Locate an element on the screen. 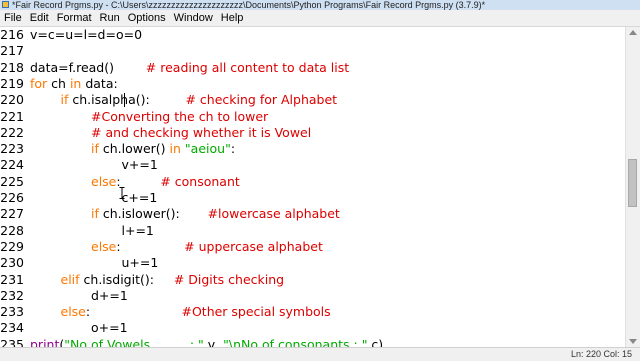  menu-options: Options is located at coordinates (147, 18).